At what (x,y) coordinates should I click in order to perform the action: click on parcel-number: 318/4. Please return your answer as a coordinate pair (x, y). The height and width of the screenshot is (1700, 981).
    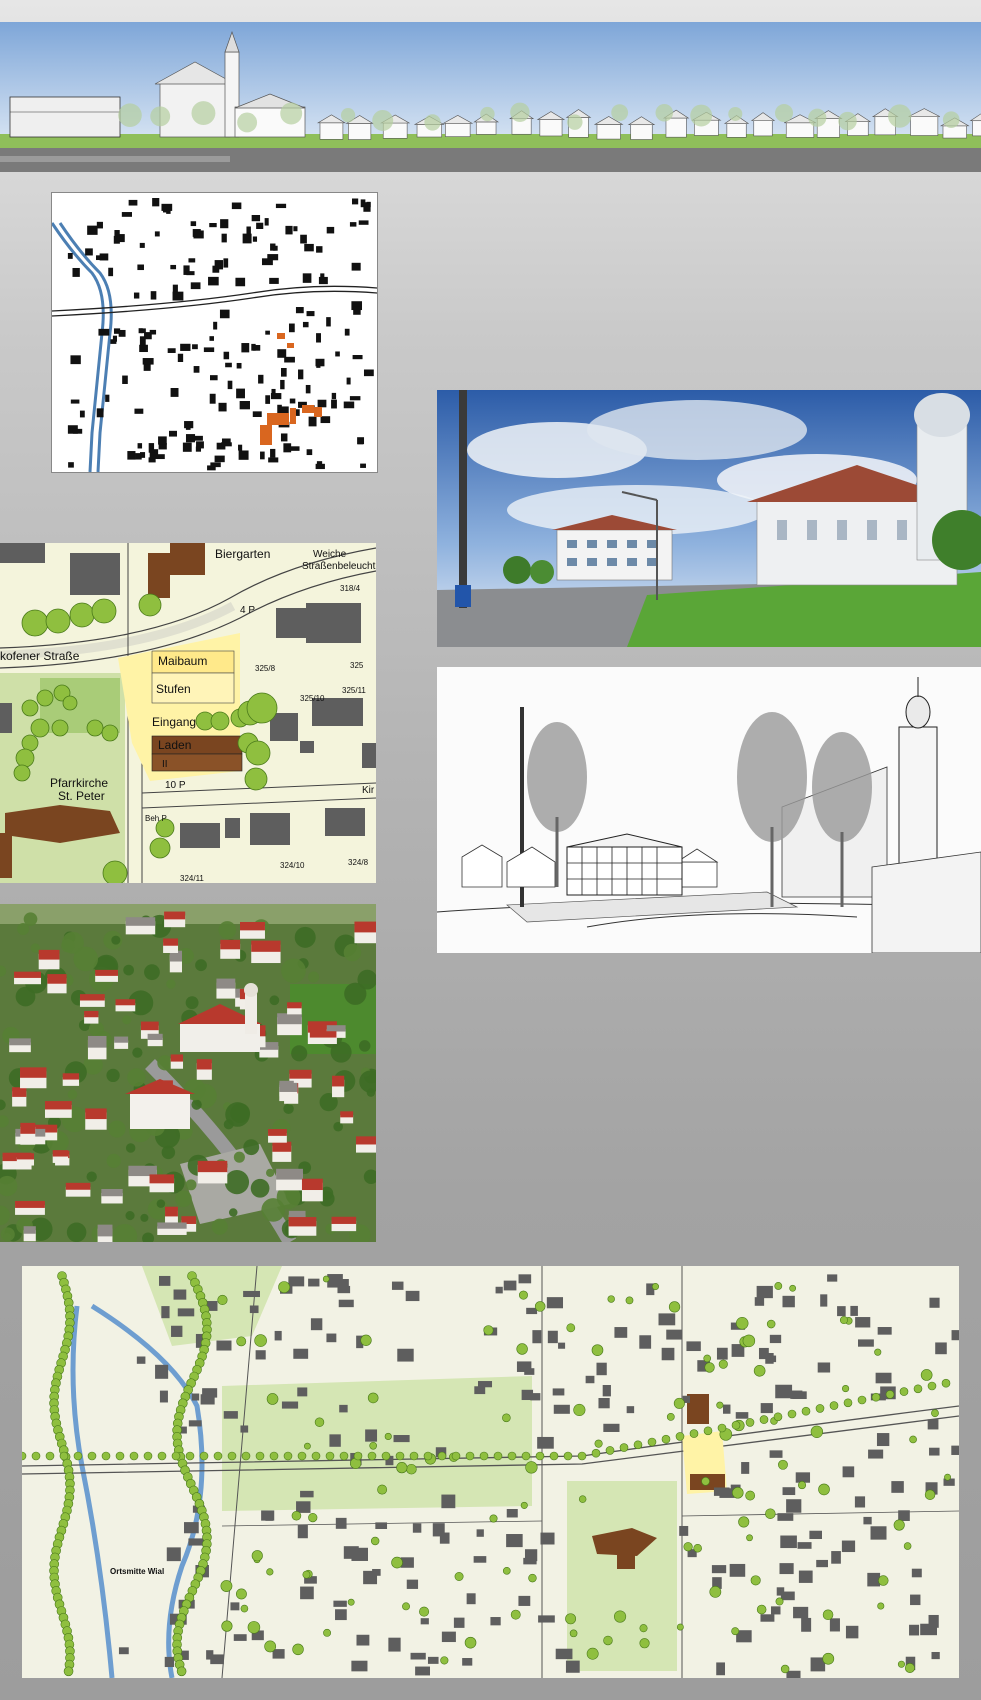
    Looking at the image, I should click on (350, 588).